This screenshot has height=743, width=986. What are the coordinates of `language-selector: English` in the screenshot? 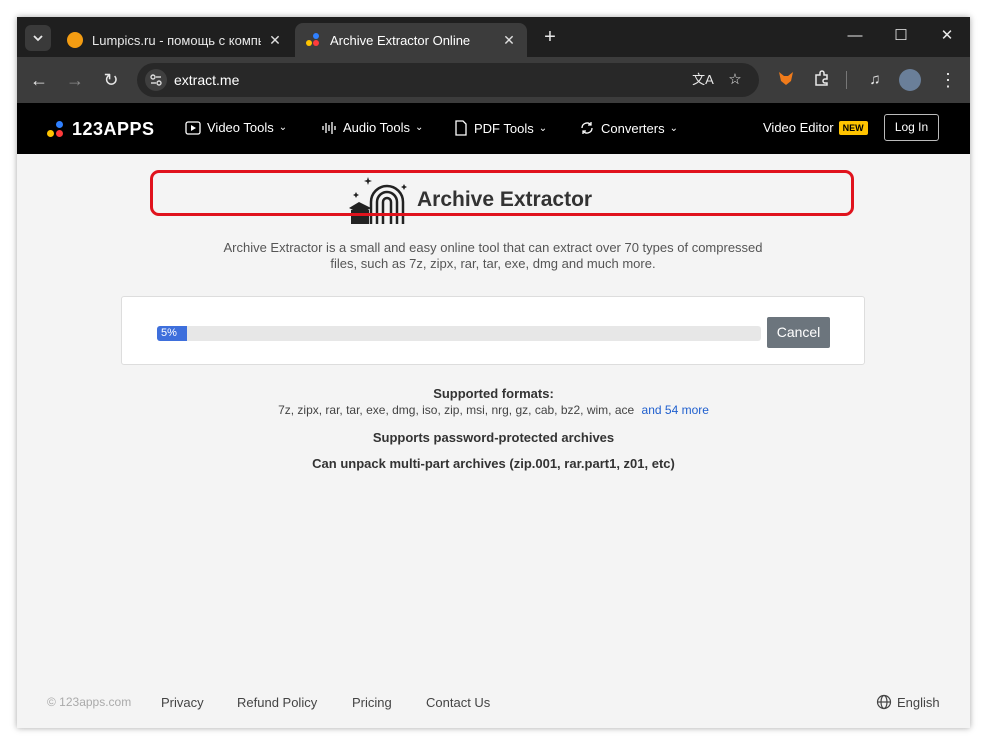 It's located at (908, 702).